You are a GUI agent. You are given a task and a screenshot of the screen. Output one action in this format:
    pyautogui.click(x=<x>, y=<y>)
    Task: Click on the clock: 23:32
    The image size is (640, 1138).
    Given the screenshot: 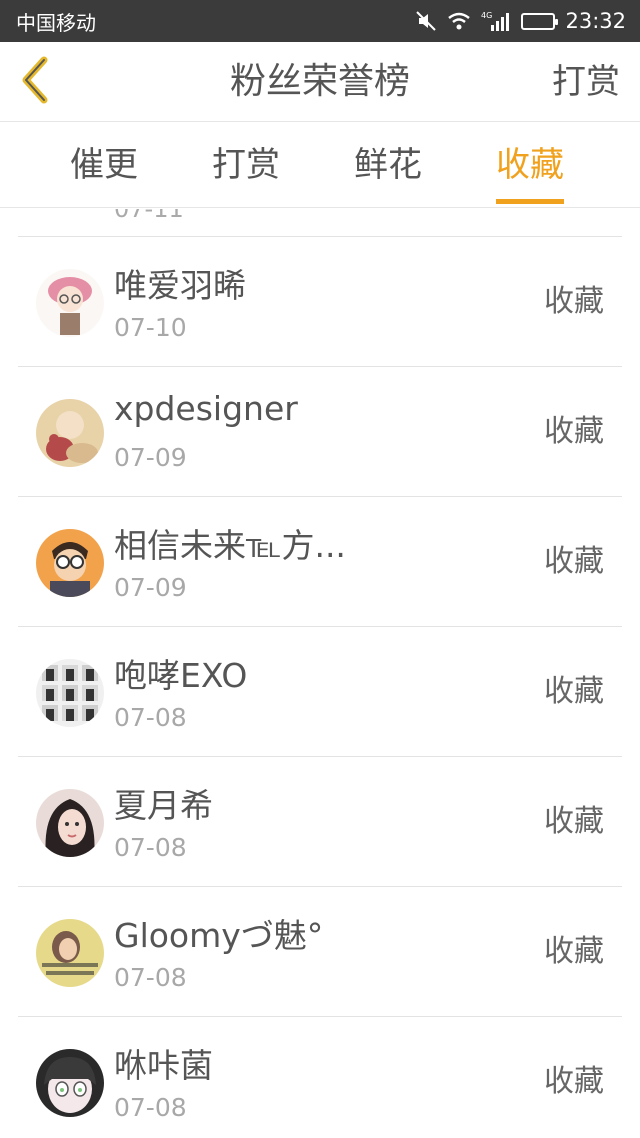 What is the action you would take?
    pyautogui.click(x=595, y=21)
    